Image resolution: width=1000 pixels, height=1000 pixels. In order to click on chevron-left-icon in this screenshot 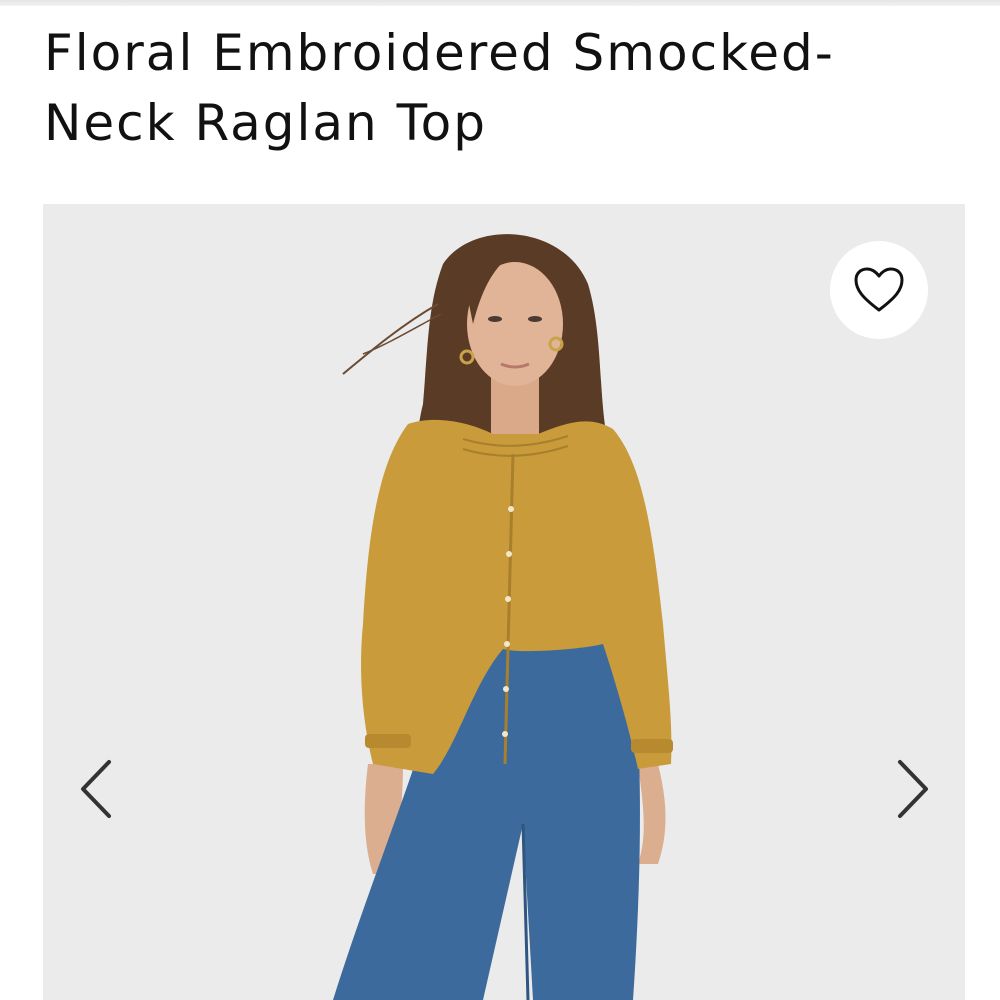, I will do `click(96, 789)`.